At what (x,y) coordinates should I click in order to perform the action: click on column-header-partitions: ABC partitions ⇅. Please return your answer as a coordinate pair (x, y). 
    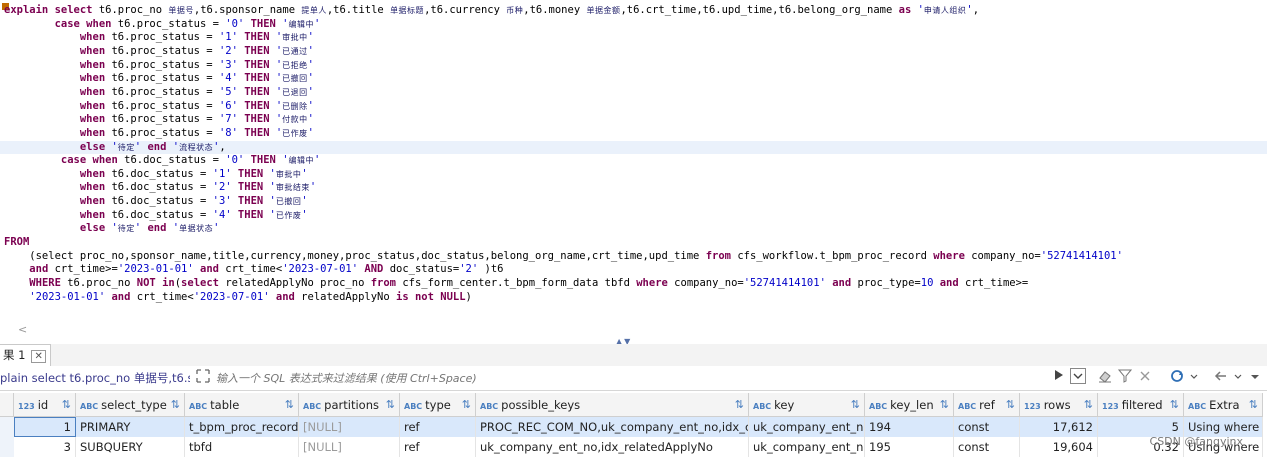
    Looking at the image, I should click on (349, 405).